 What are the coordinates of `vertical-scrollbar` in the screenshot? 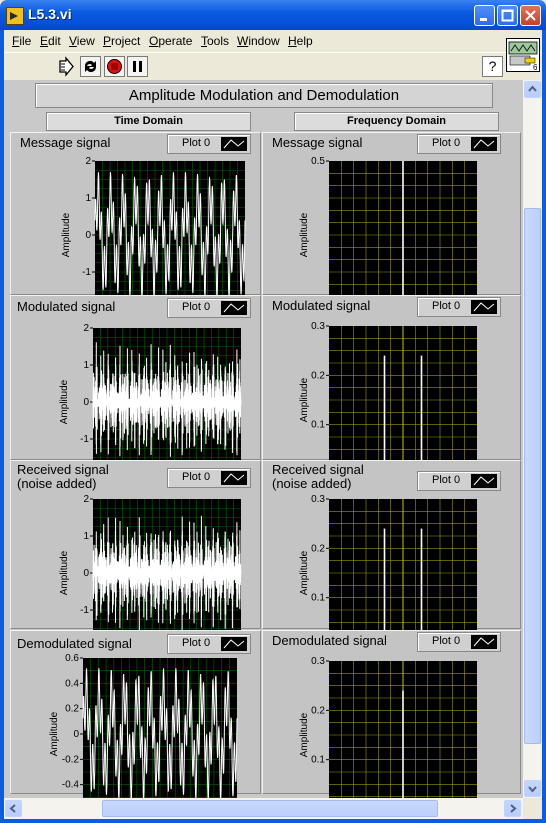 It's located at (532, 439).